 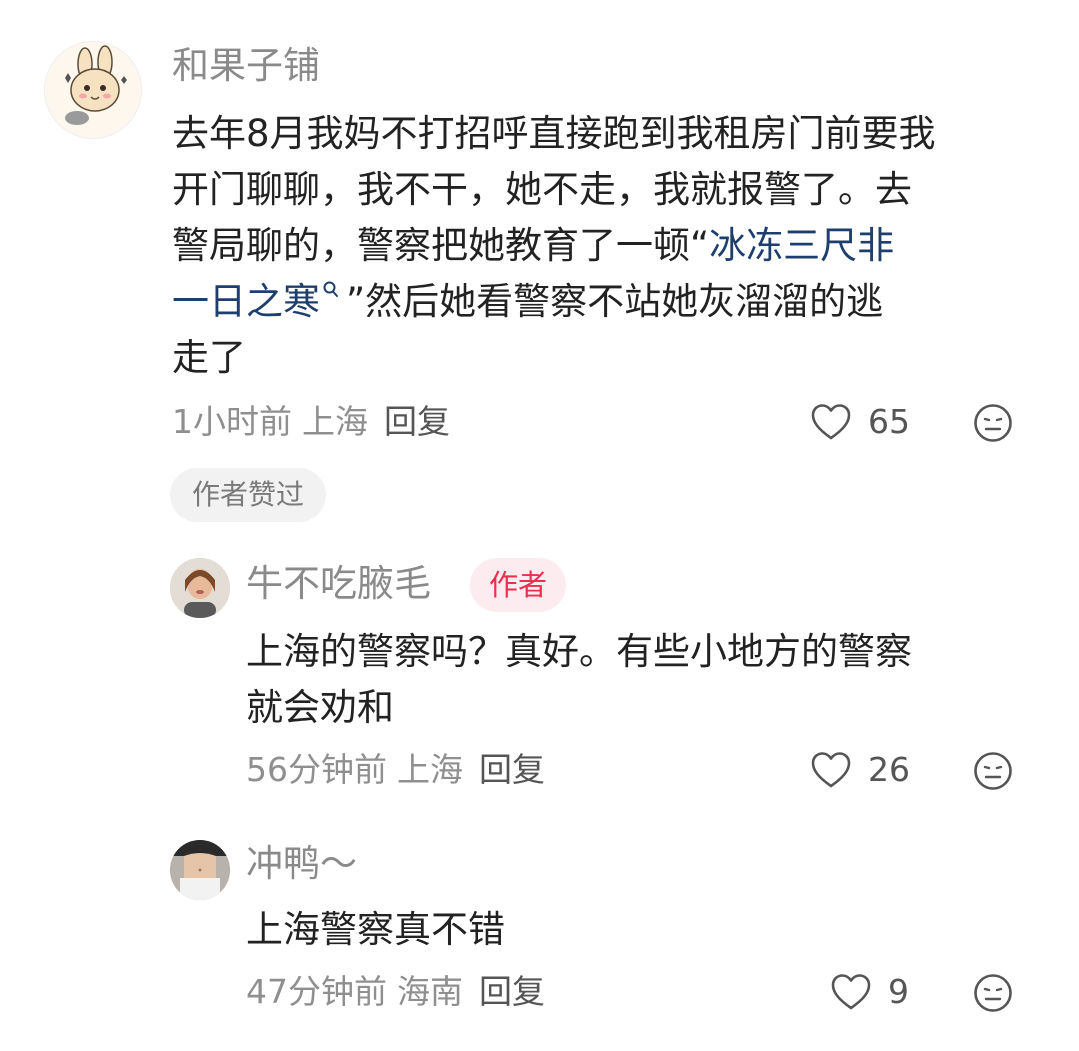 I want to click on comment-2-location: 上海, so click(x=430, y=769).